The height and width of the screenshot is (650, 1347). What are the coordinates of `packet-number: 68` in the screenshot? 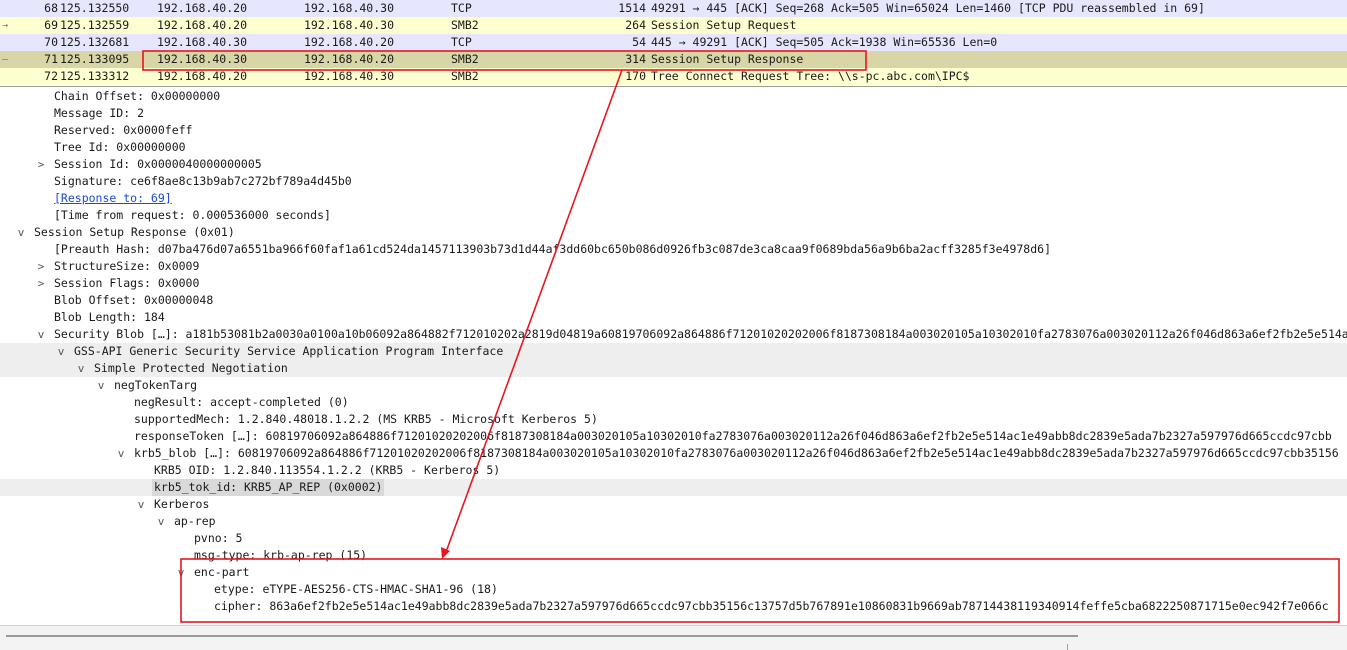 It's located at (51, 8).